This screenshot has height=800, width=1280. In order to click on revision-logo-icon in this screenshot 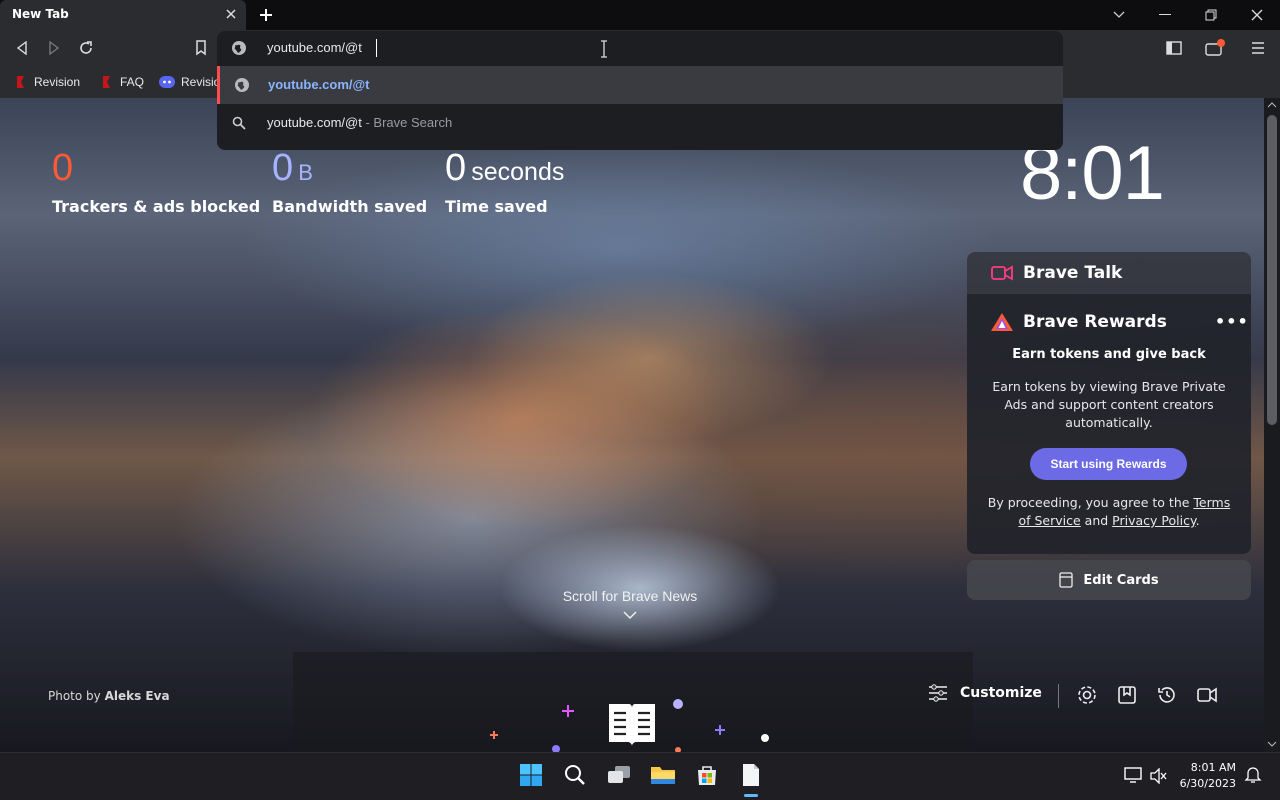, I will do `click(20, 82)`.